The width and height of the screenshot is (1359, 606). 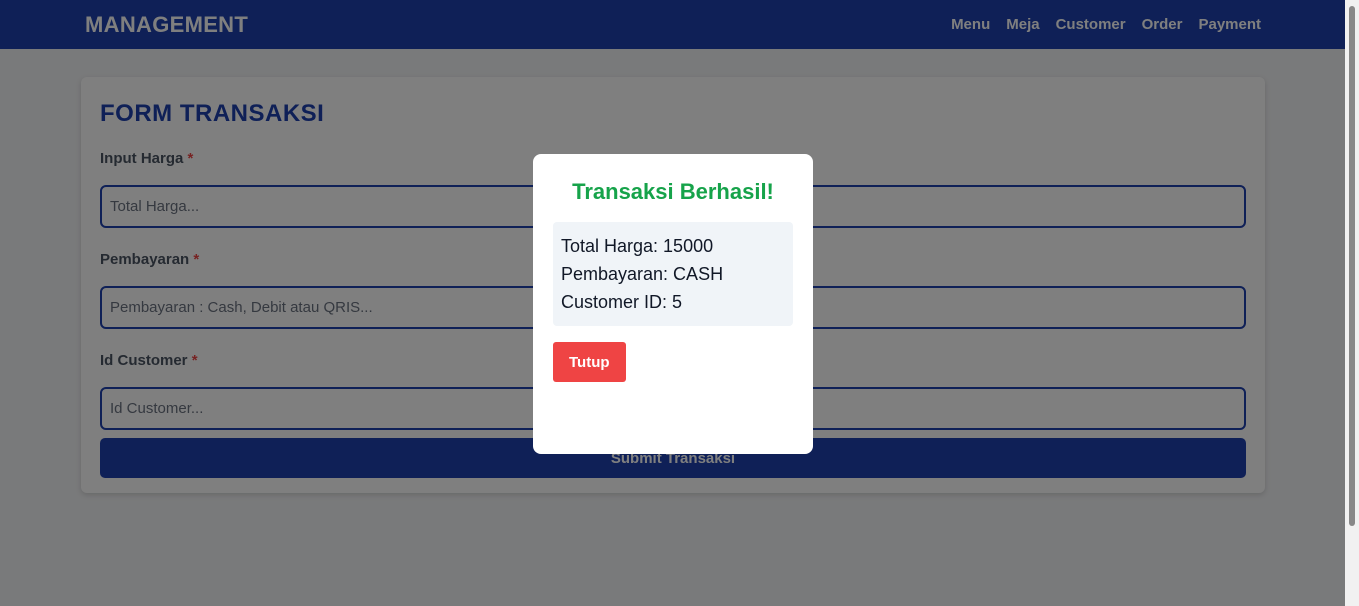 I want to click on page-scrollbar, so click(x=1352, y=303).